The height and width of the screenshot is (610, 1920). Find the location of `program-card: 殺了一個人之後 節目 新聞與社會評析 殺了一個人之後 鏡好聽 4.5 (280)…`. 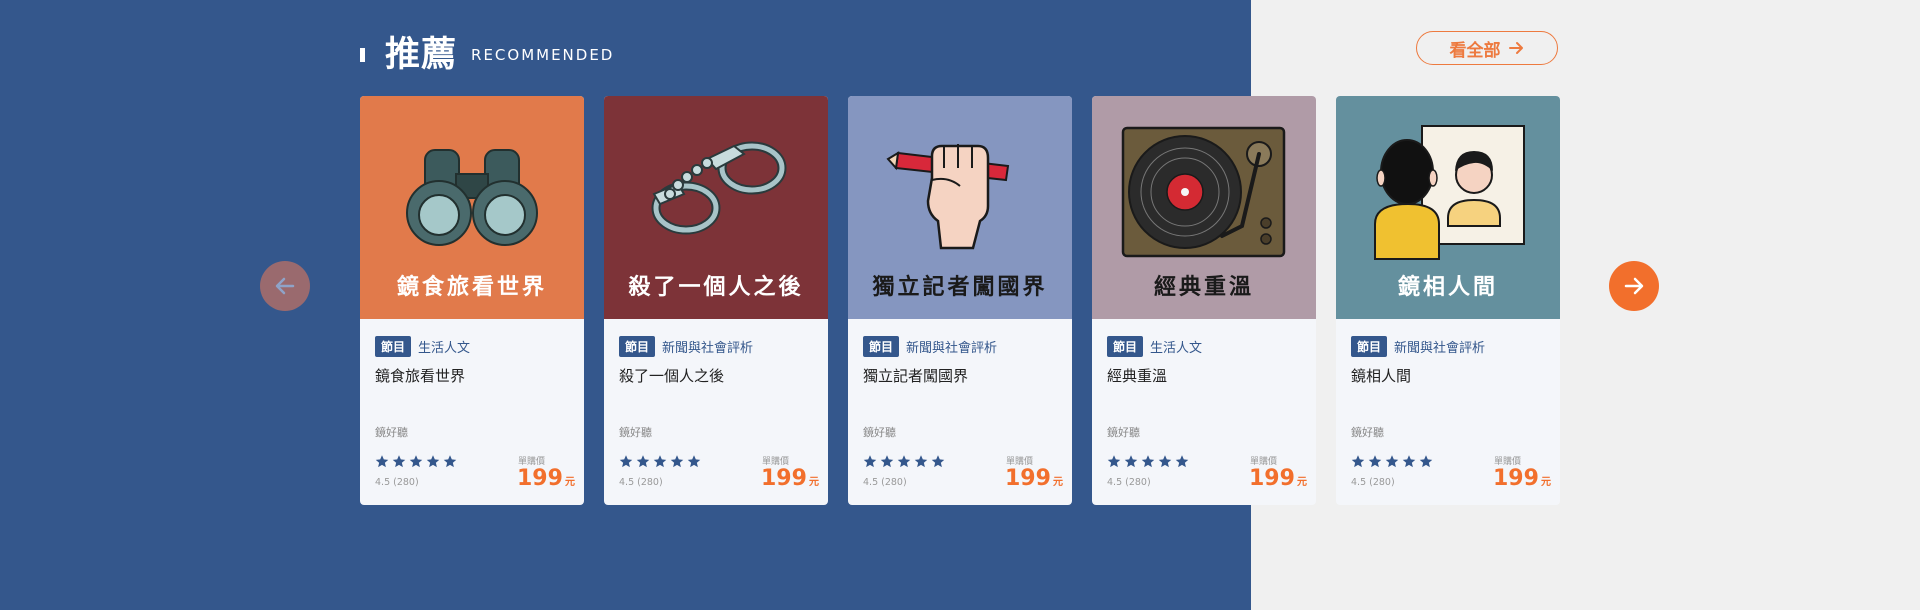

program-card: 殺了一個人之後 節目 新聞與社會評析 殺了一個人之後 鏡好聽 4.5 (280)… is located at coordinates (716, 300).